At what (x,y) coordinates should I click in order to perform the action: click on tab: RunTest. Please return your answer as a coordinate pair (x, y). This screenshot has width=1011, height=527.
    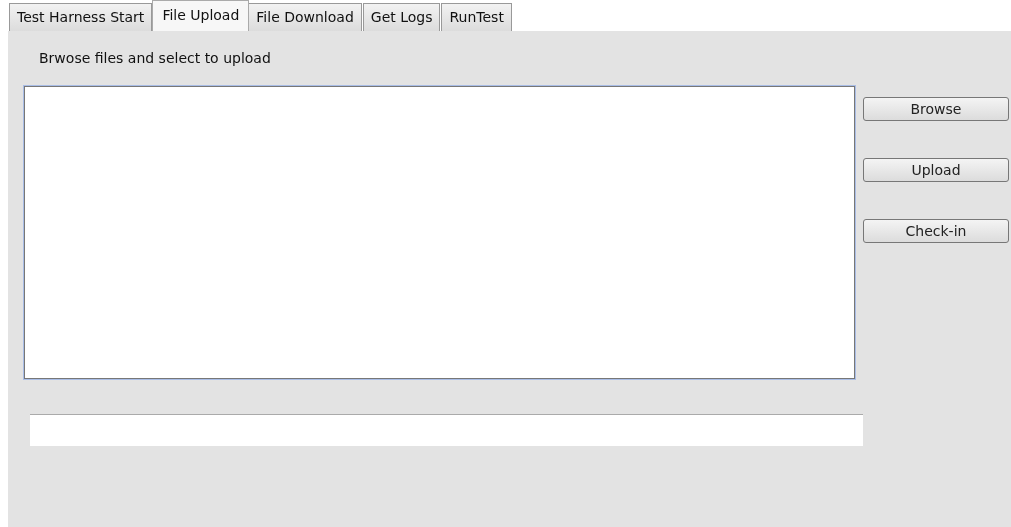
    Looking at the image, I should click on (476, 17).